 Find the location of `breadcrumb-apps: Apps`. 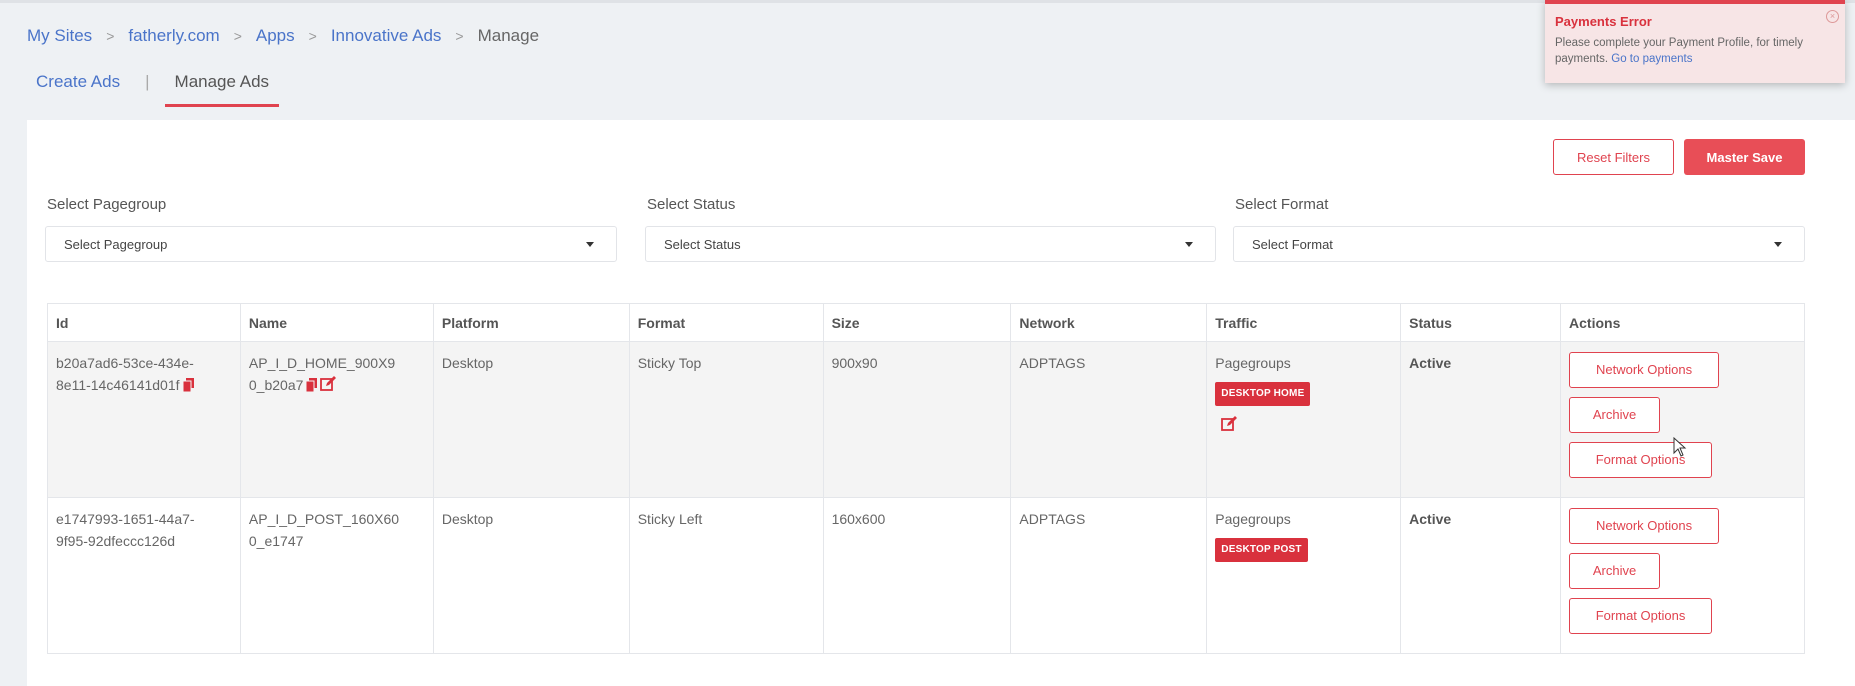

breadcrumb-apps: Apps is located at coordinates (275, 36).